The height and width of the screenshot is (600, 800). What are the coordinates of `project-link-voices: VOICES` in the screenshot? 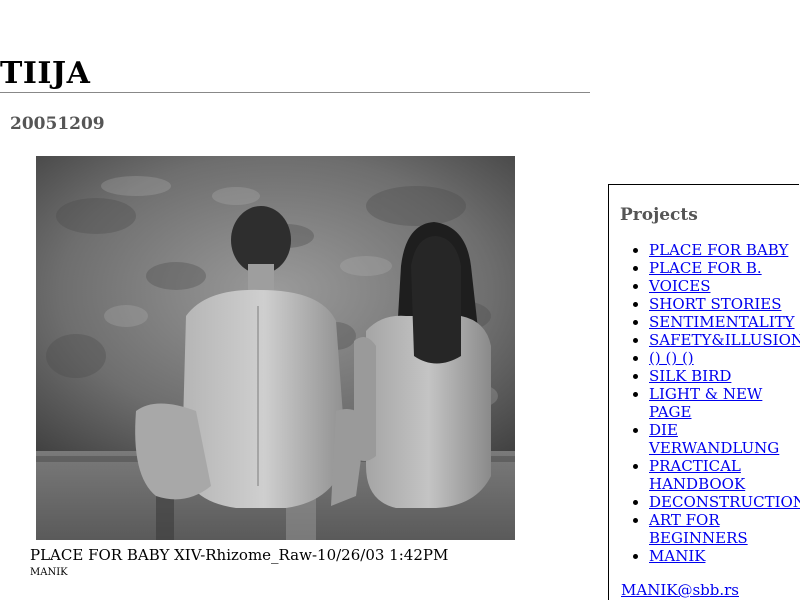 It's located at (680, 286).